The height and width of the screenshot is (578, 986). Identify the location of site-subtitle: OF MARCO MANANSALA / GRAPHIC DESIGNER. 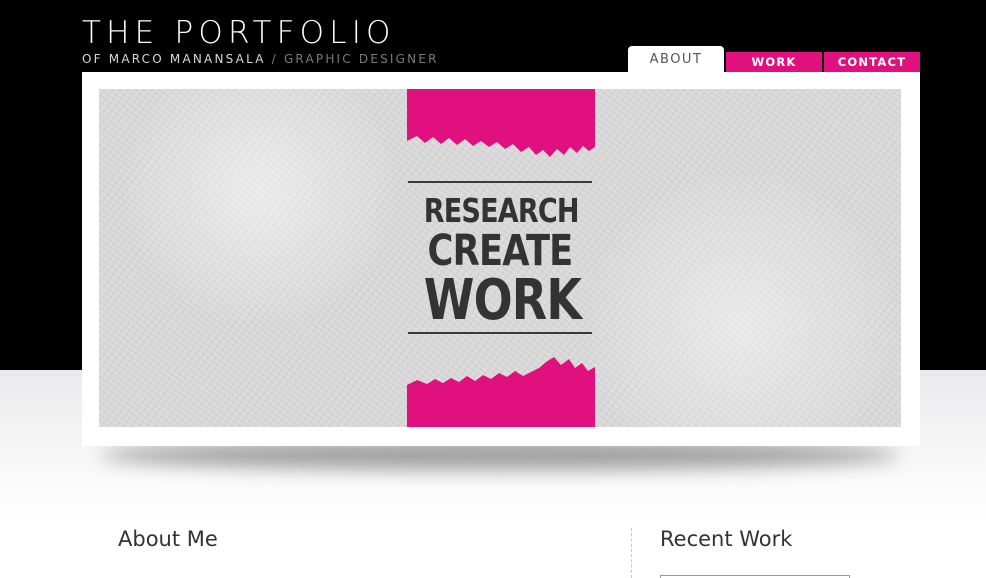
(260, 59).